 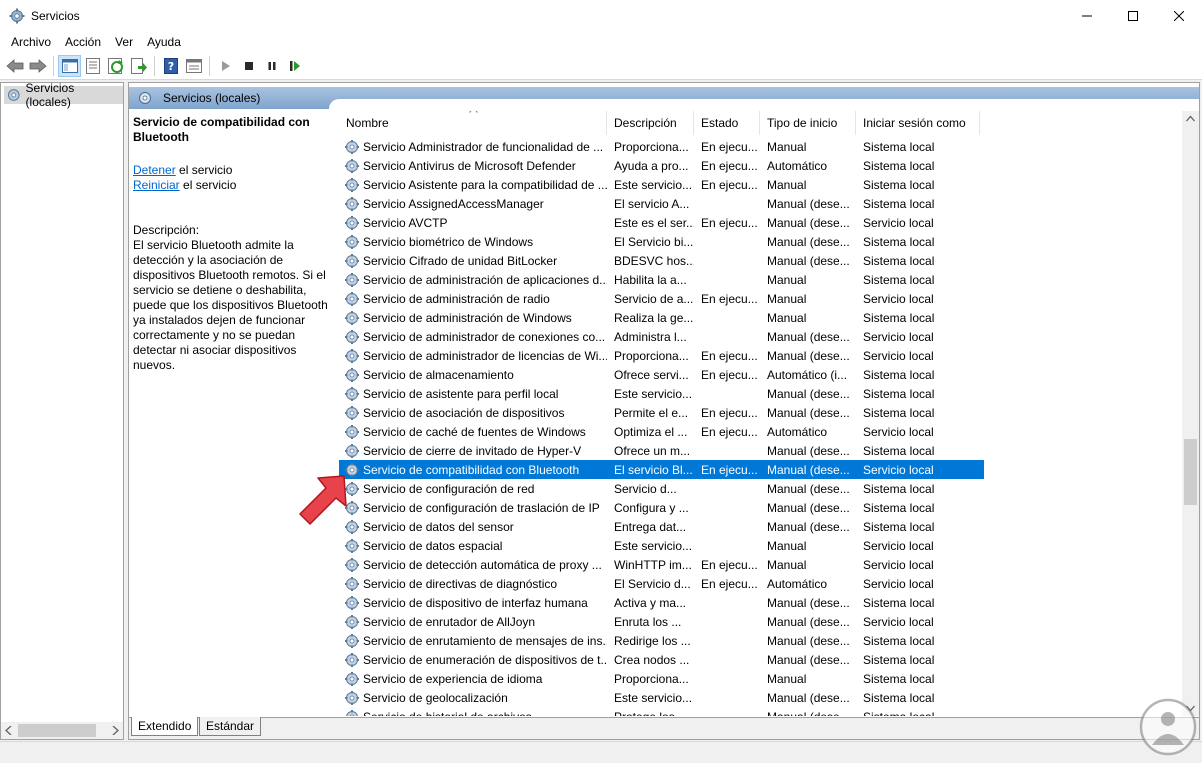 What do you see at coordinates (650, 123) in the screenshot?
I see `column-header-description: Descripción` at bounding box center [650, 123].